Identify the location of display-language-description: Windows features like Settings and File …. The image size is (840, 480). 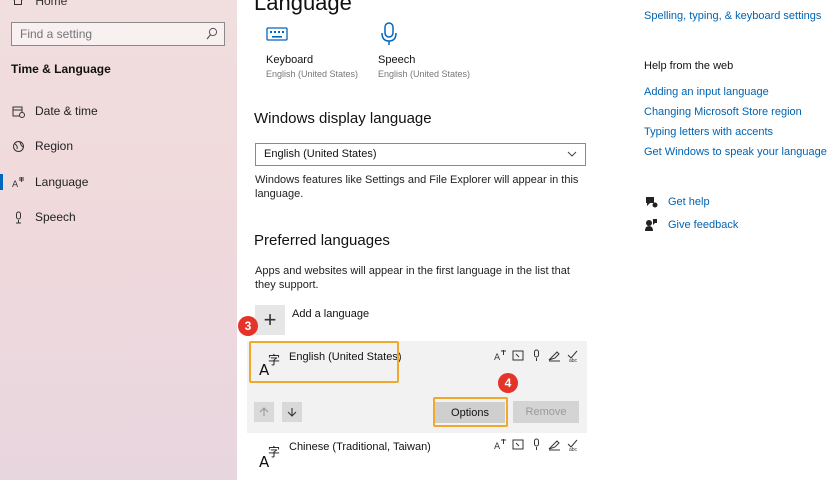
(417, 187).